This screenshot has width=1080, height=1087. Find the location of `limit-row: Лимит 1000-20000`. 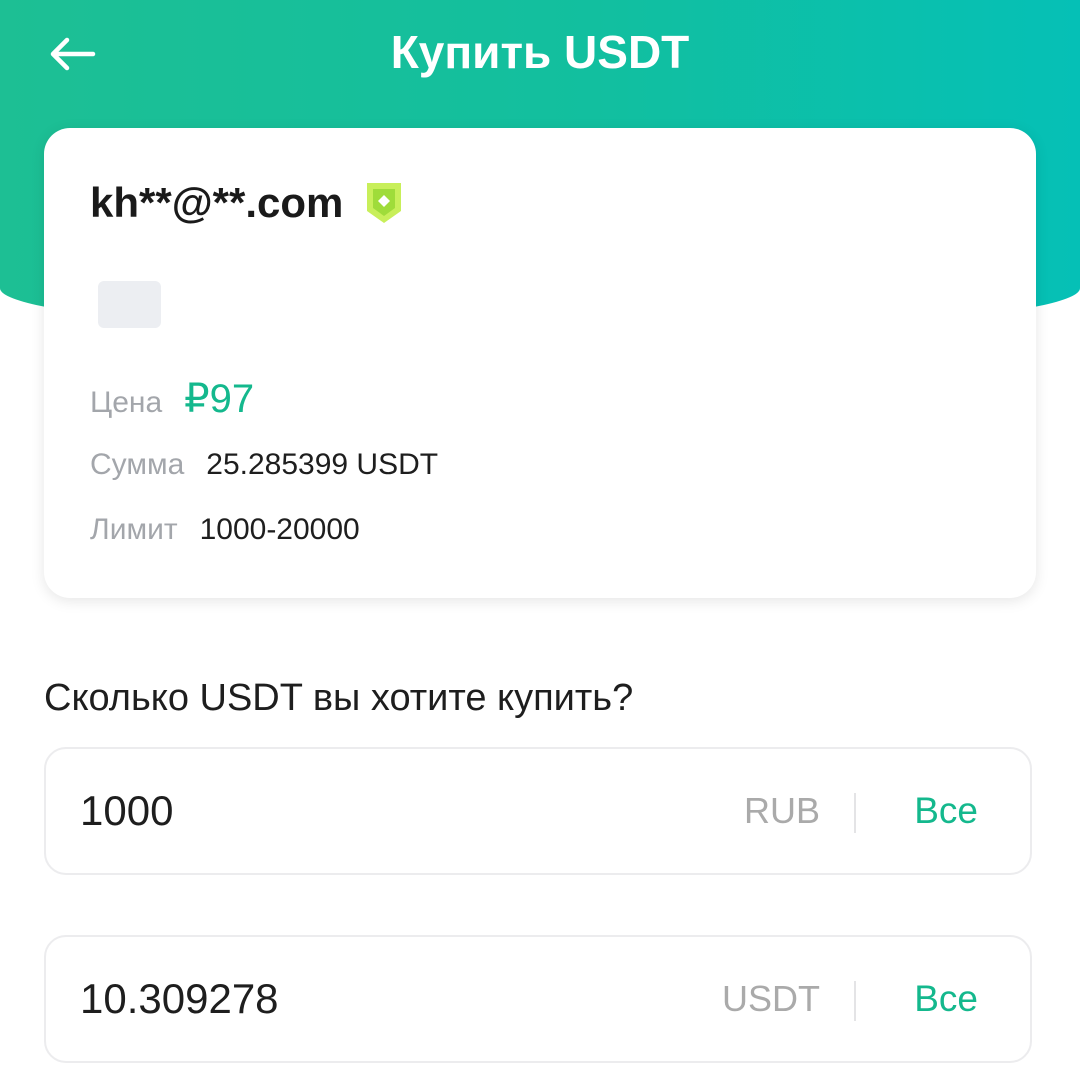

limit-row: Лимит 1000-20000 is located at coordinates (225, 530).